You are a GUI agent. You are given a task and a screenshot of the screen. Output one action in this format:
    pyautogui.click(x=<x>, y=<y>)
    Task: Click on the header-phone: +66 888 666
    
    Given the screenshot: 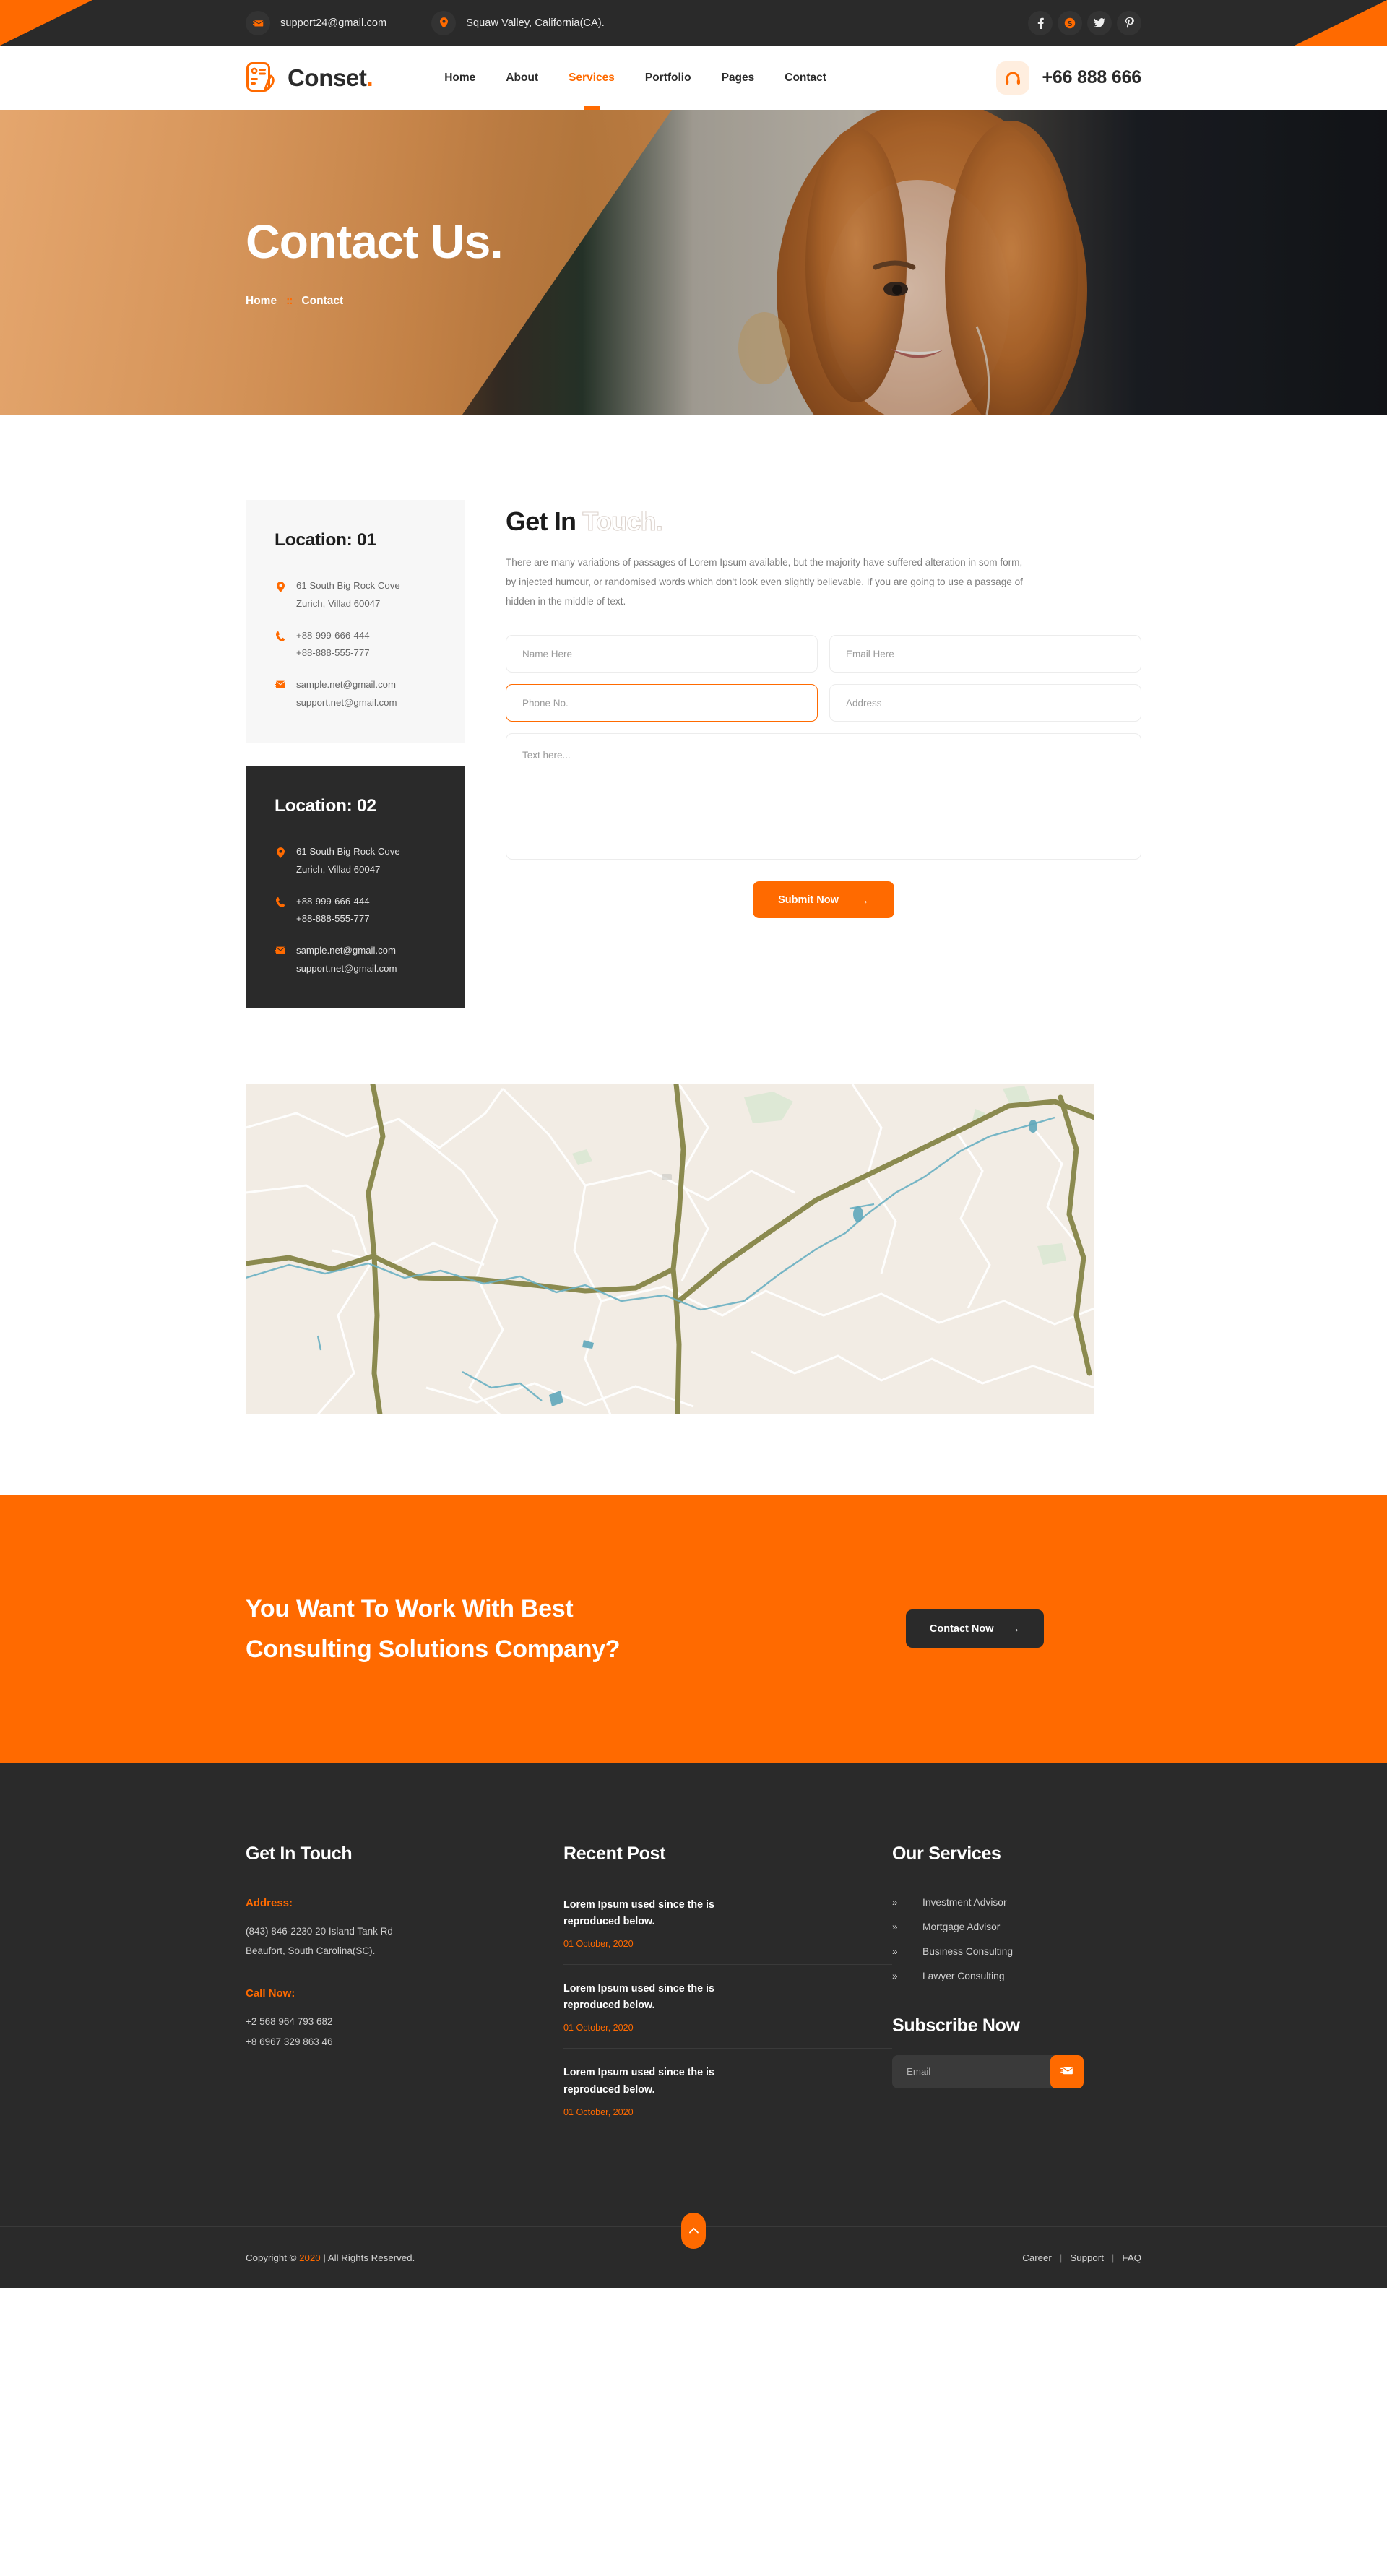 What is the action you would take?
    pyautogui.click(x=1068, y=78)
    